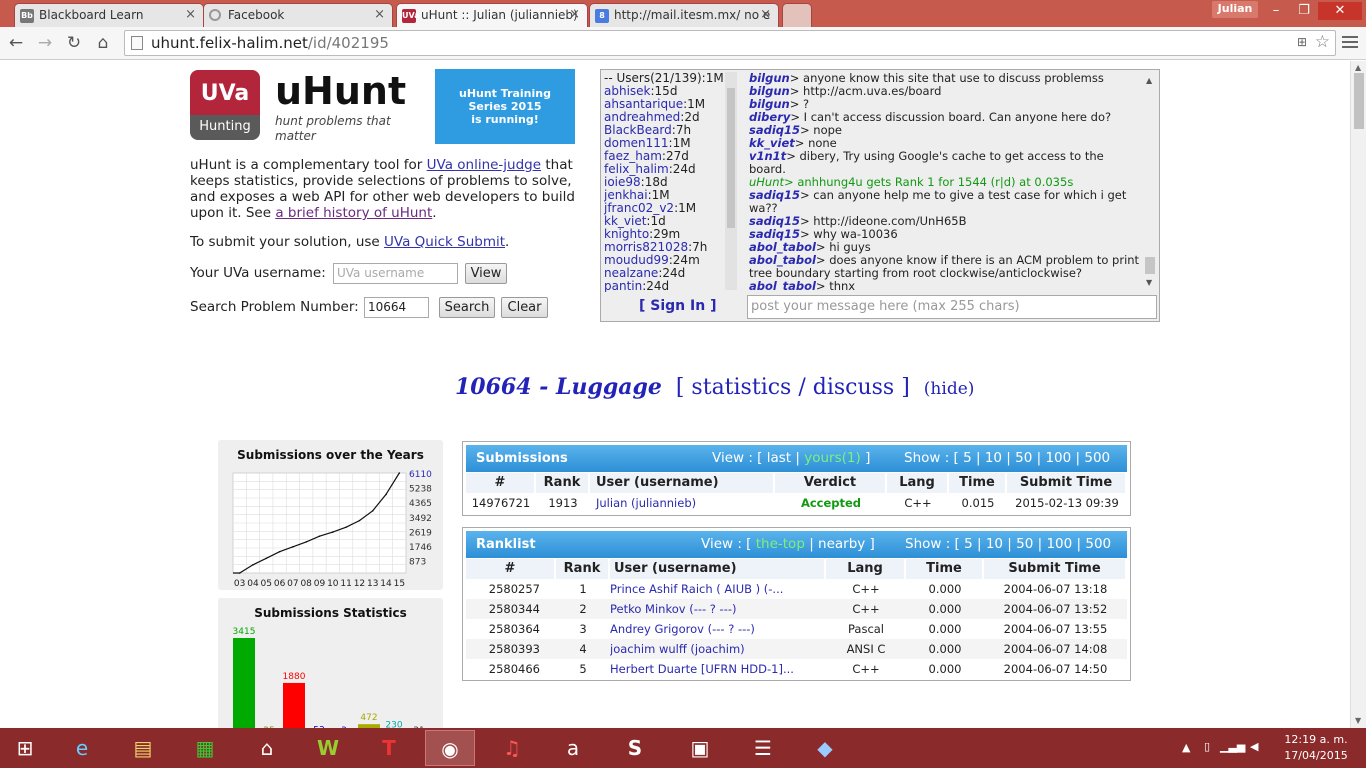  What do you see at coordinates (524, 307) in the screenshot?
I see `clear-button: Clear` at bounding box center [524, 307].